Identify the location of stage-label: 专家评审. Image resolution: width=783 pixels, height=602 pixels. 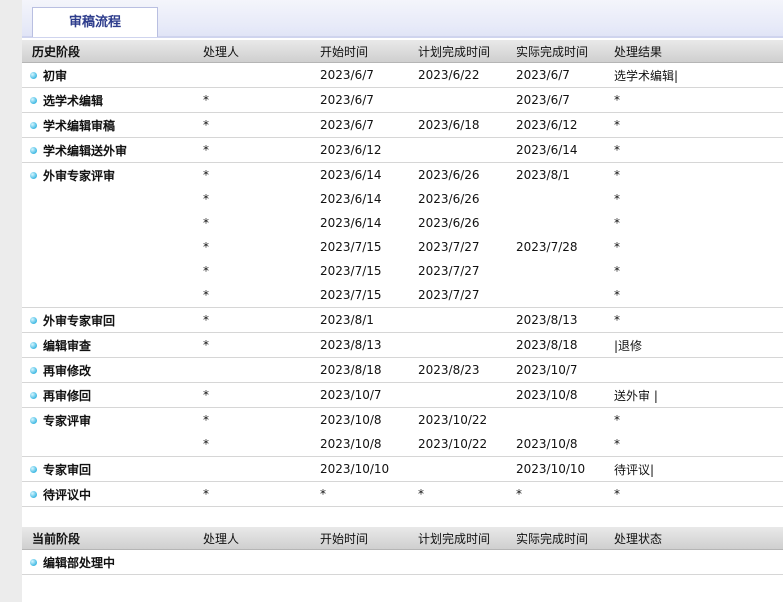
(67, 420).